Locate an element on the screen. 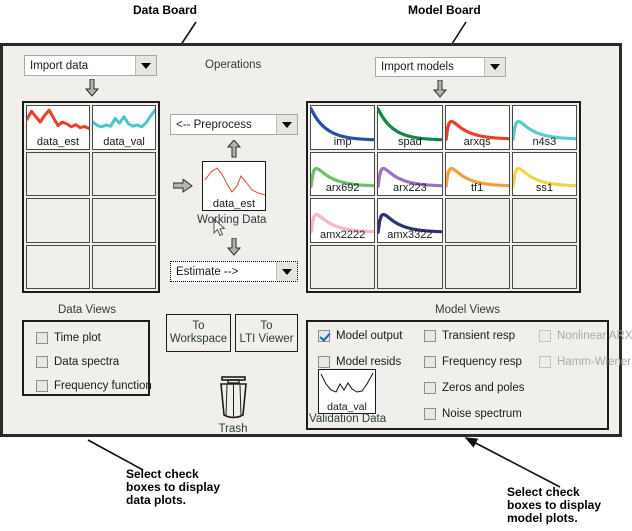 The image size is (632, 531). annotation-data-board: Data Board is located at coordinates (165, 10).